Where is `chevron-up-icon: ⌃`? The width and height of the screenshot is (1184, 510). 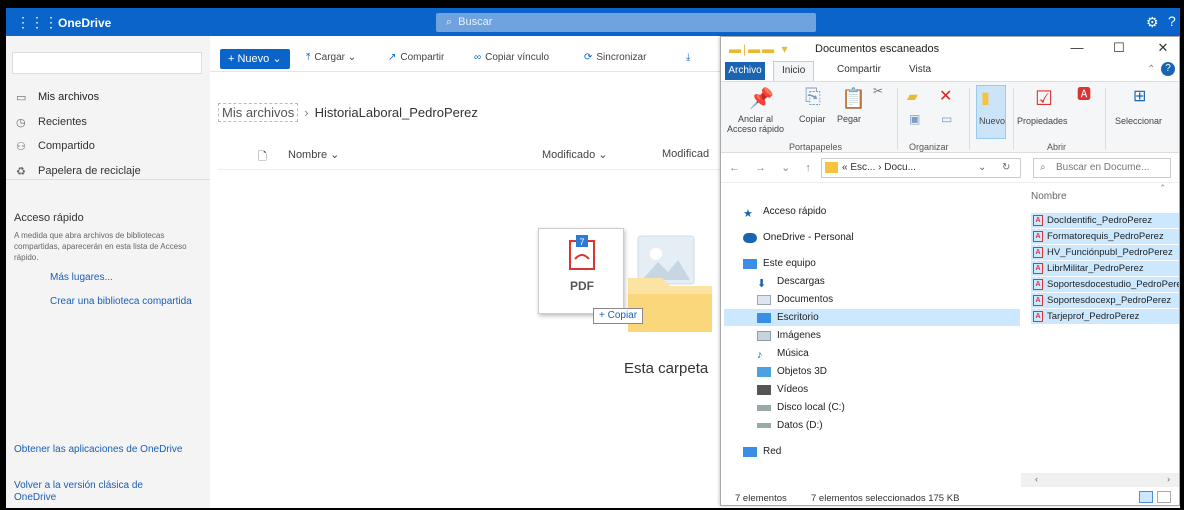 chevron-up-icon: ⌃ is located at coordinates (1151, 69).